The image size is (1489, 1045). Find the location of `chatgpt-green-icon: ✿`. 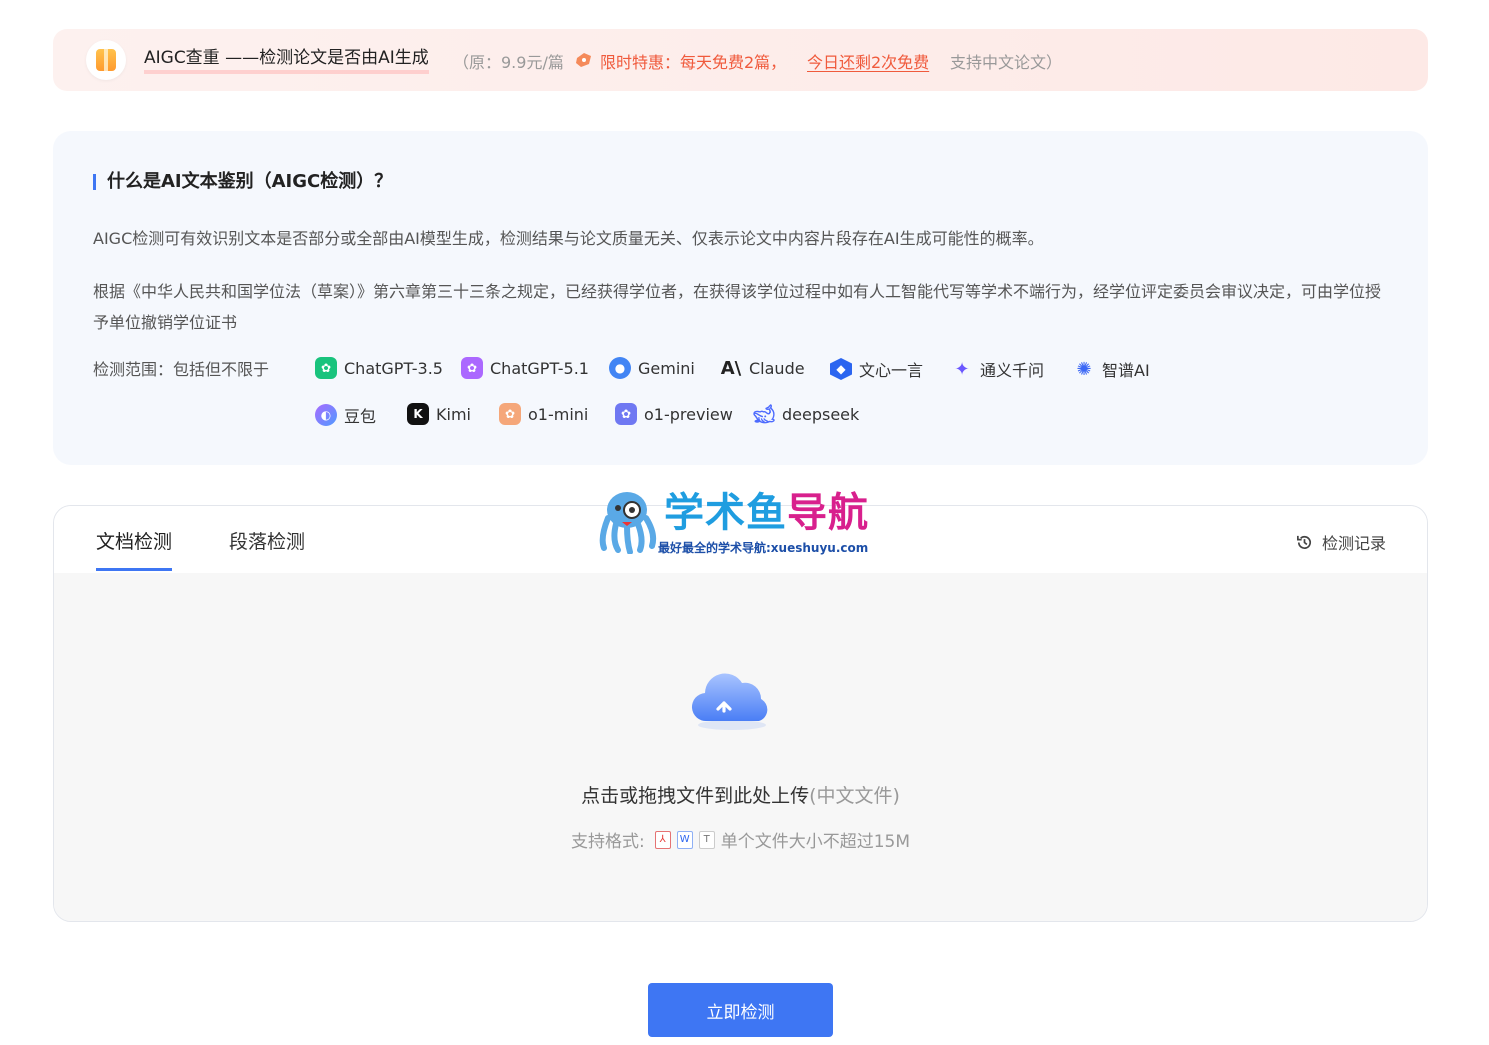

chatgpt-green-icon: ✿ is located at coordinates (326, 368).